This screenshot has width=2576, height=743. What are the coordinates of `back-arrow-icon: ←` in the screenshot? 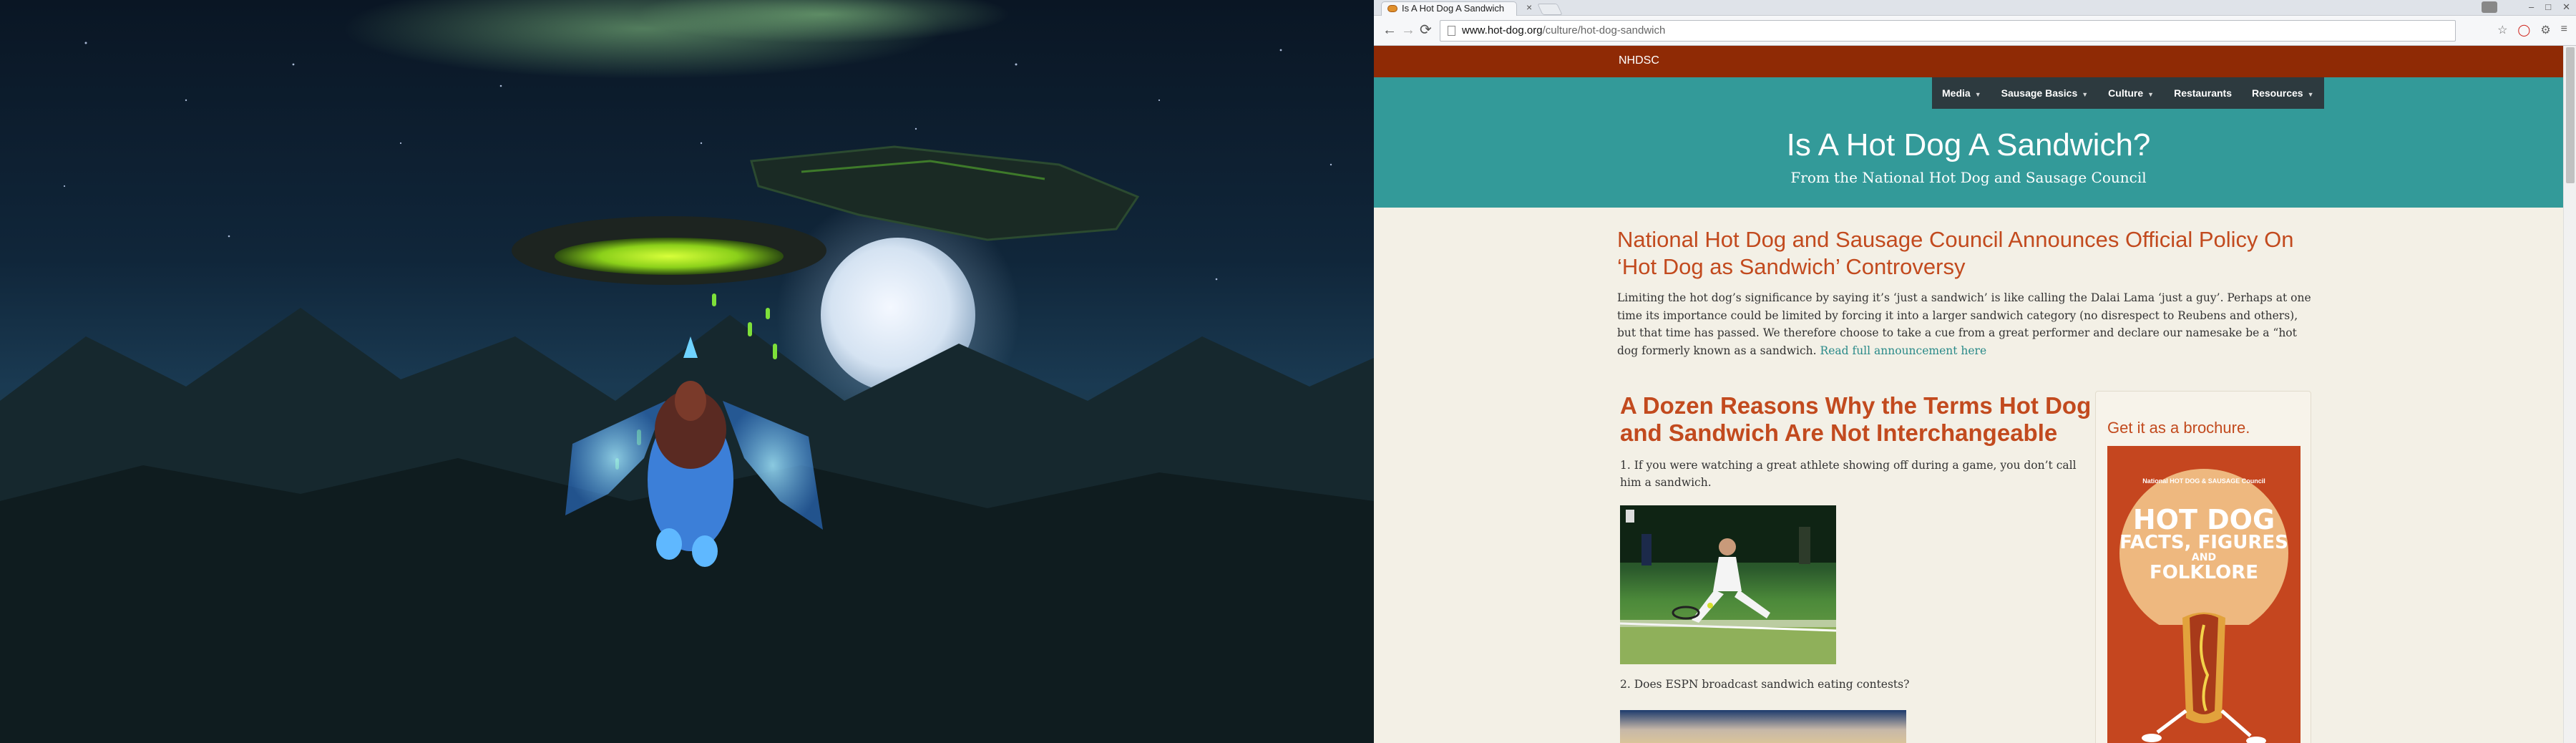 It's located at (1389, 30).